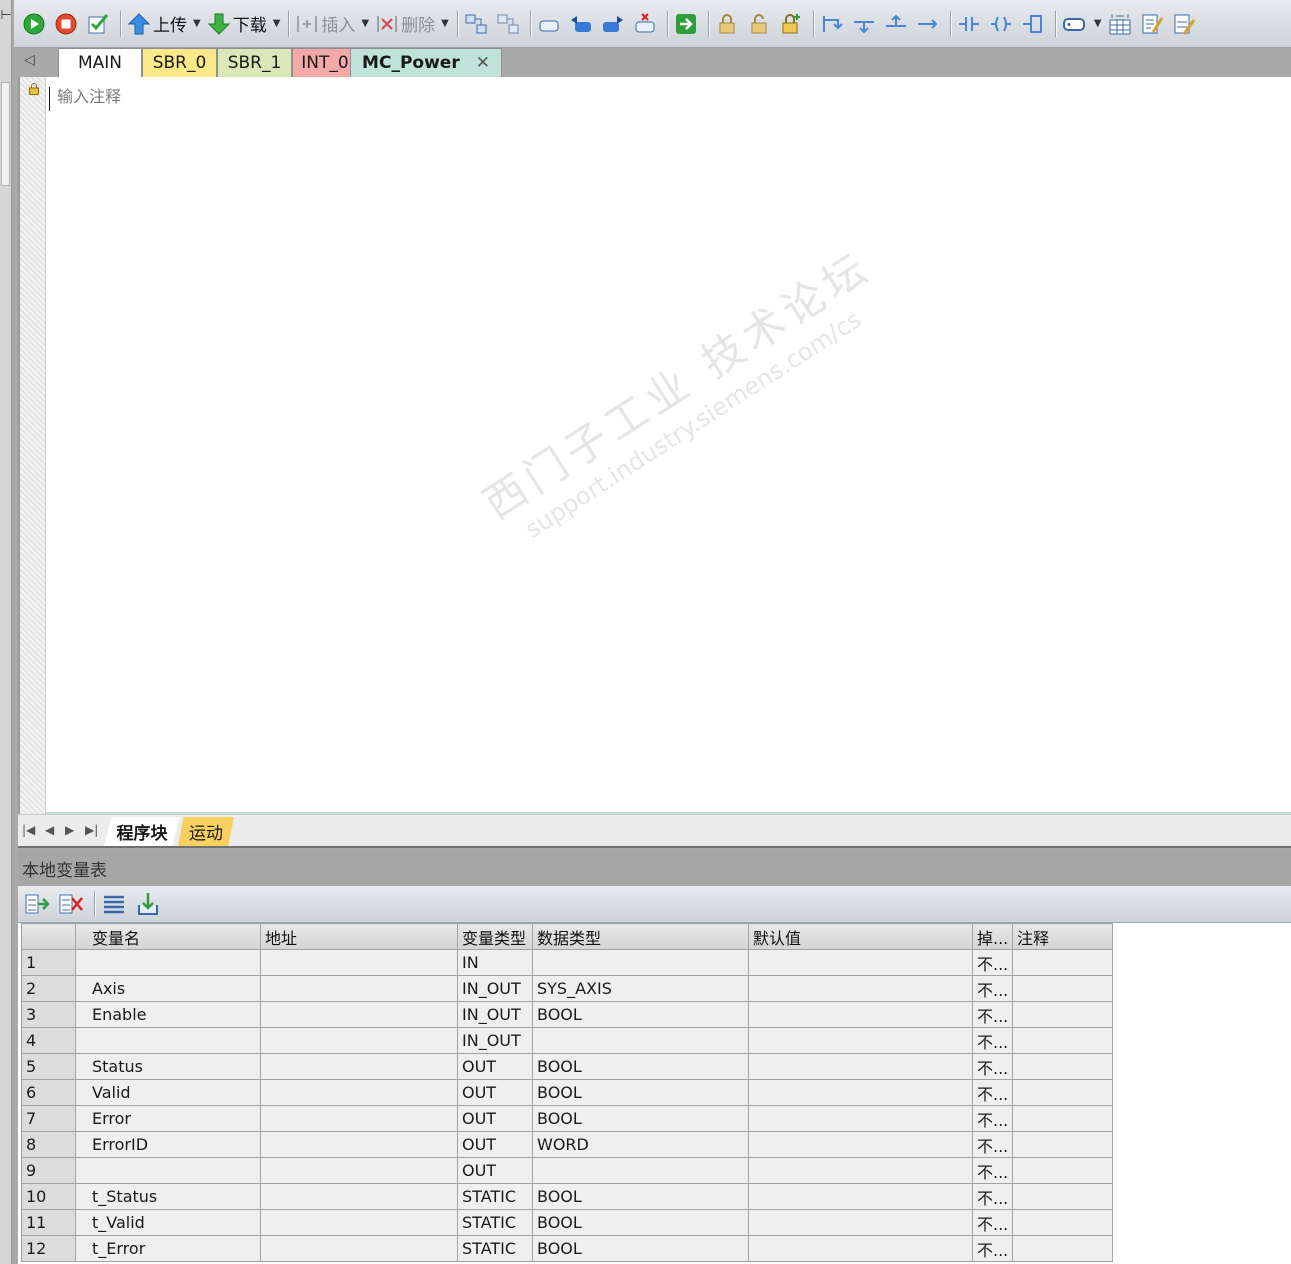 The image size is (1291, 1264). I want to click on delete-button: 删除 ▼, so click(412, 24).